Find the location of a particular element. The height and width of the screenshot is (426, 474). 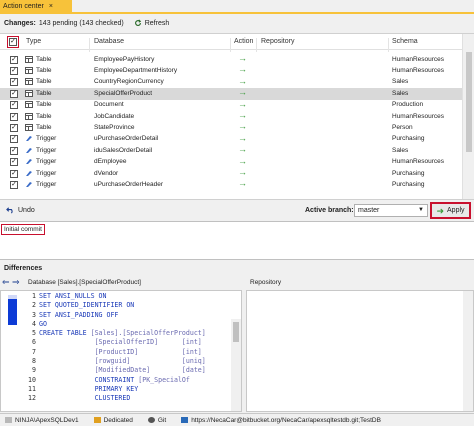

code-line: 2 SET QUOTED_IDENTIFIER ON is located at coordinates (116, 305).